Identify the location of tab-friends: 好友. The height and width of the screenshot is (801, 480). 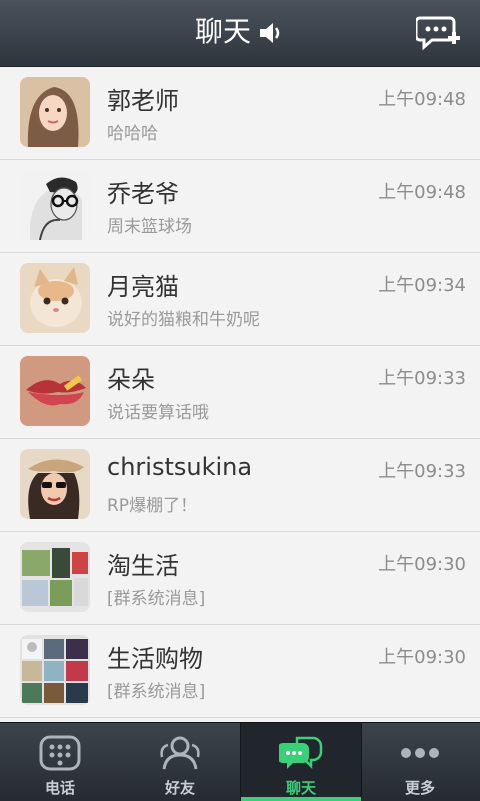
(180, 762).